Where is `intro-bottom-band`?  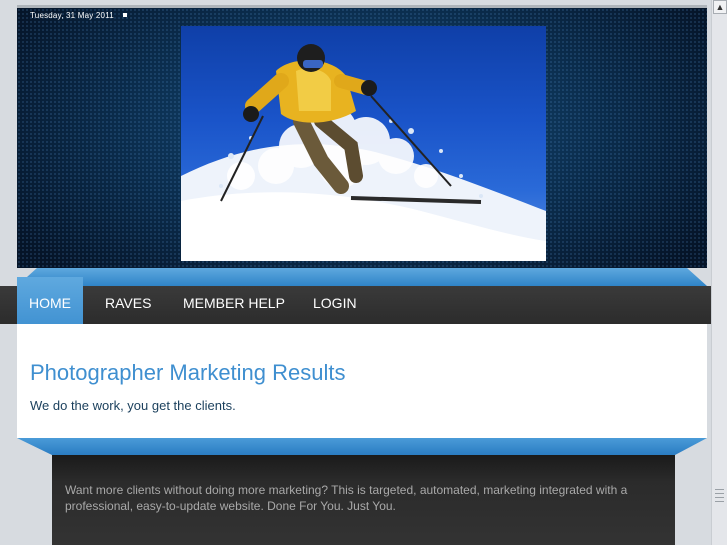
intro-bottom-band is located at coordinates (362, 446).